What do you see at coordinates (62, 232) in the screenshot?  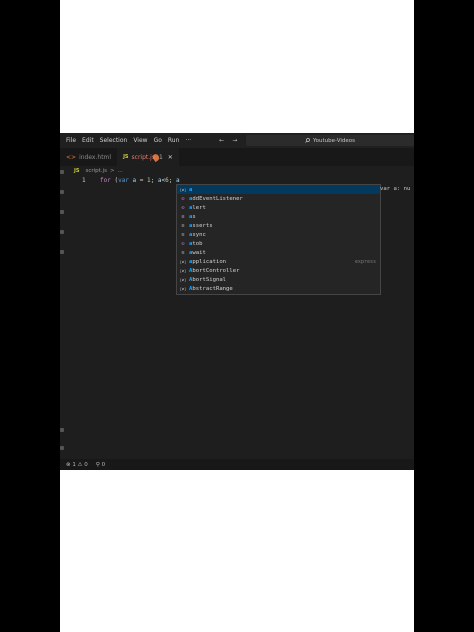 I see `run-debug-icon` at bounding box center [62, 232].